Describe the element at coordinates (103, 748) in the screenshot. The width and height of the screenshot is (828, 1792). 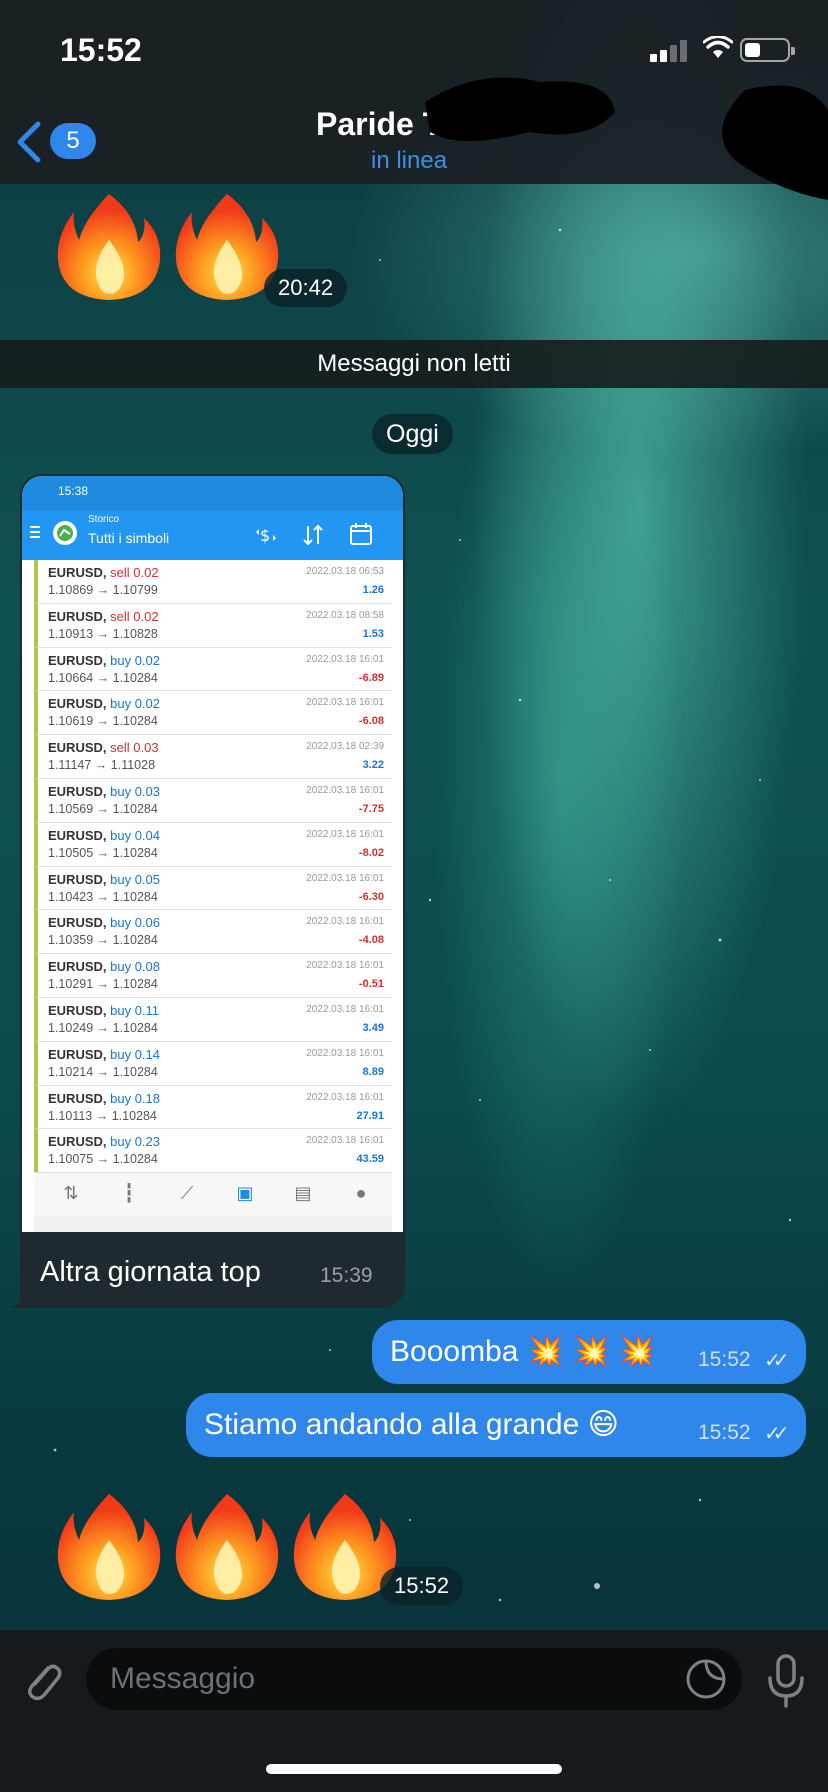
I see `trade-title: EURUSD, sell 0.03` at that location.